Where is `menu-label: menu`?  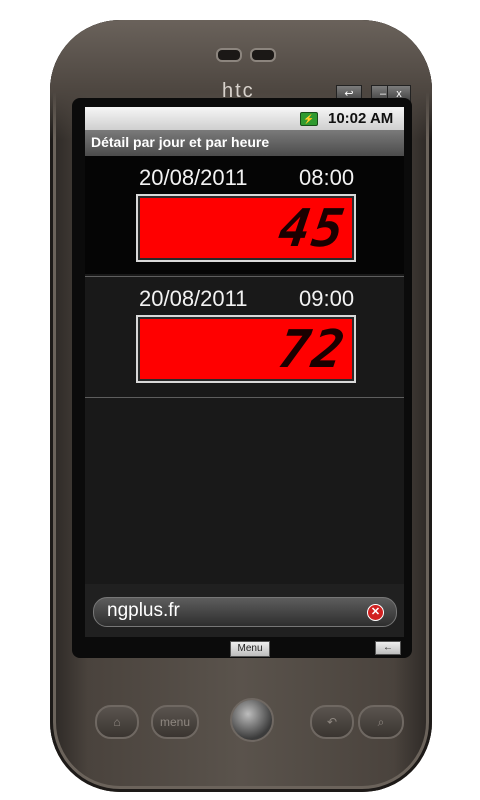
menu-label: menu is located at coordinates (175, 722).